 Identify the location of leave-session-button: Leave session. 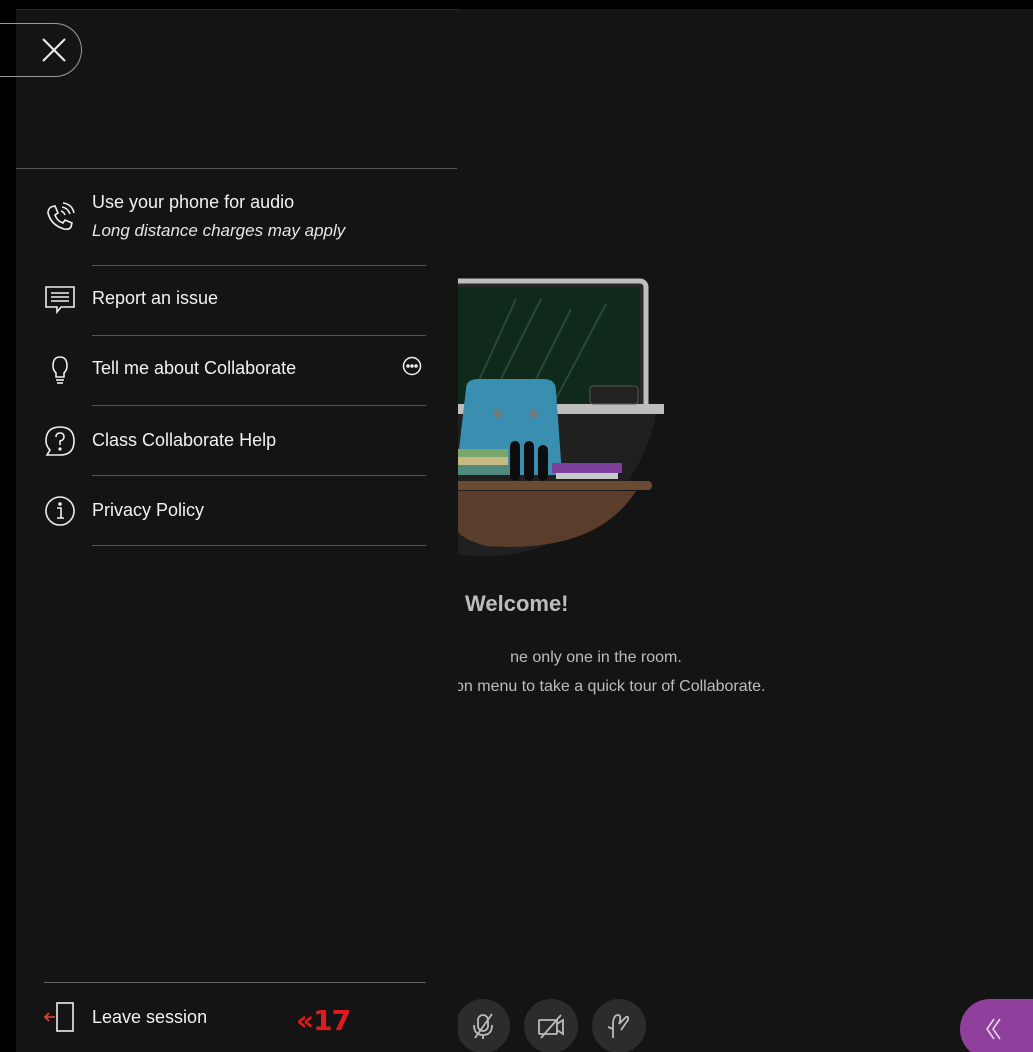
(229, 1023).